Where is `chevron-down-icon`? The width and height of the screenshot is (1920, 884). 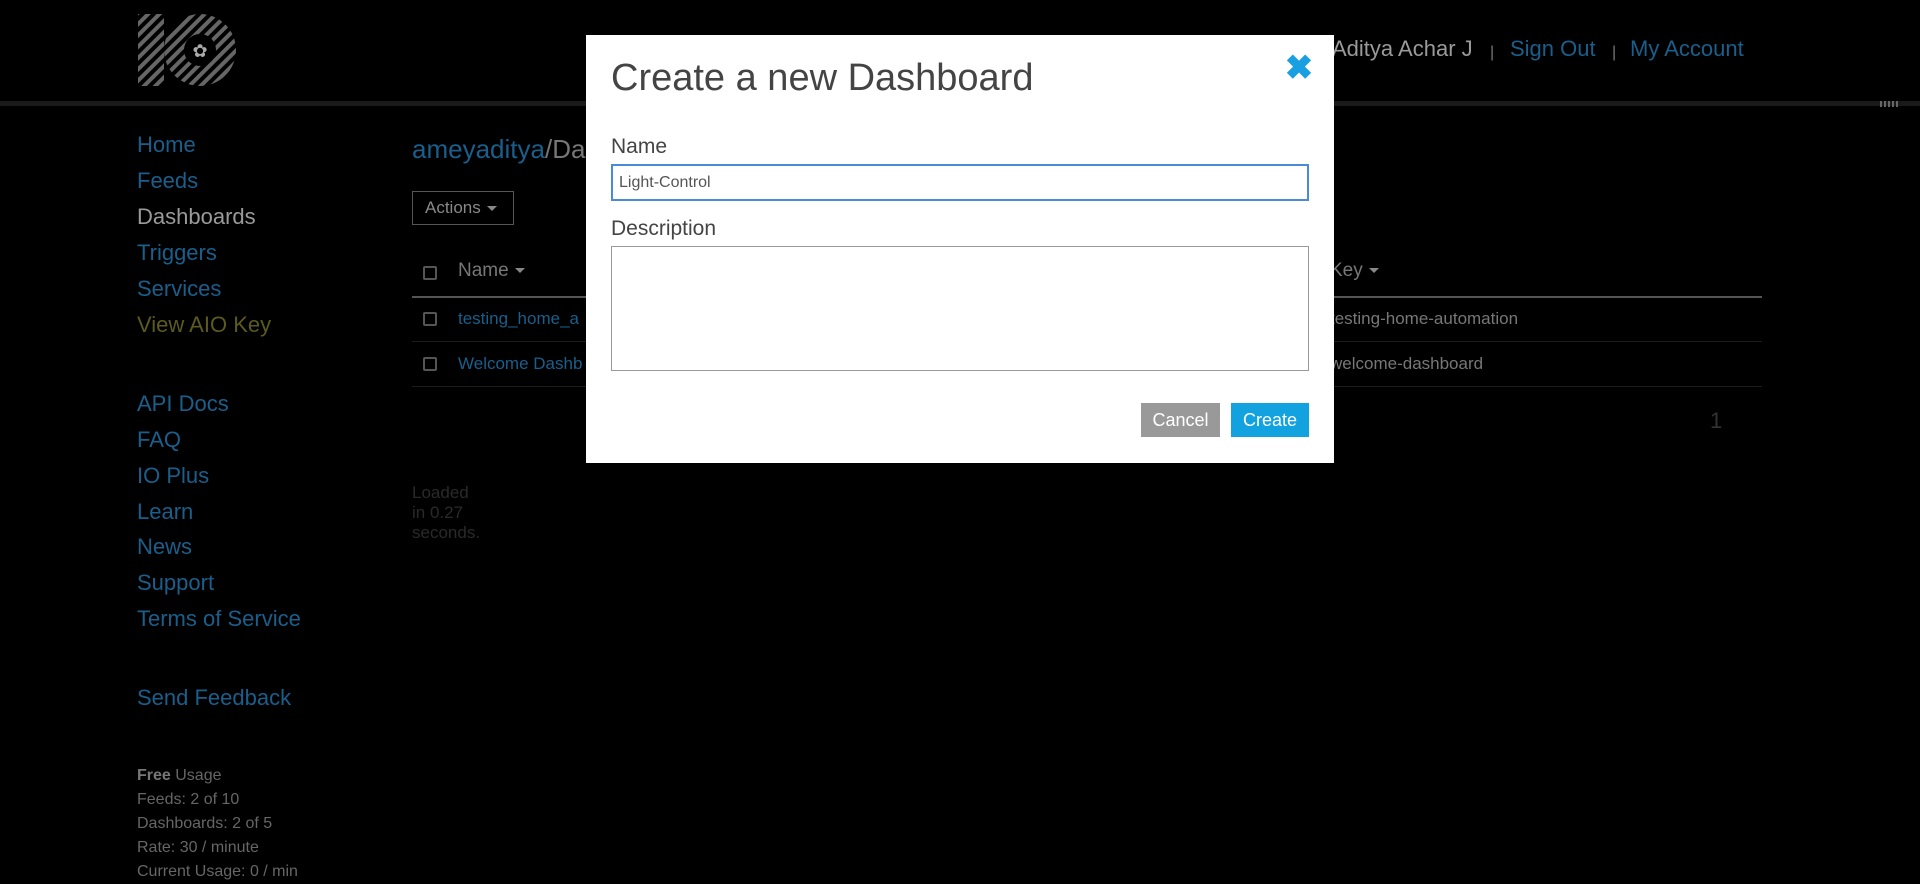 chevron-down-icon is located at coordinates (491, 209).